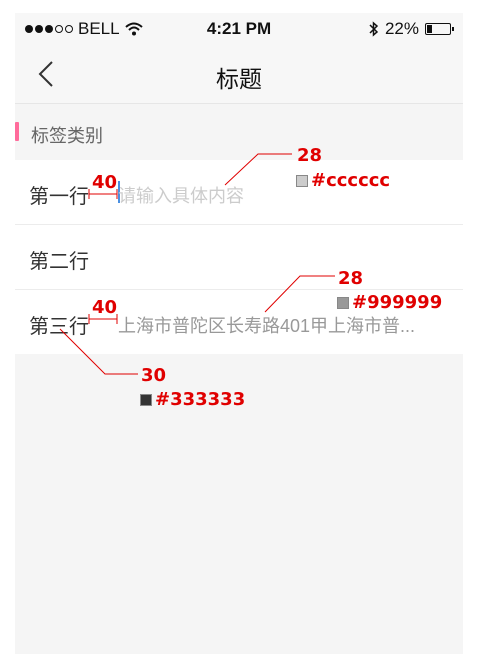  I want to click on list-item: 第一行 请输入具体内容, so click(239, 192).